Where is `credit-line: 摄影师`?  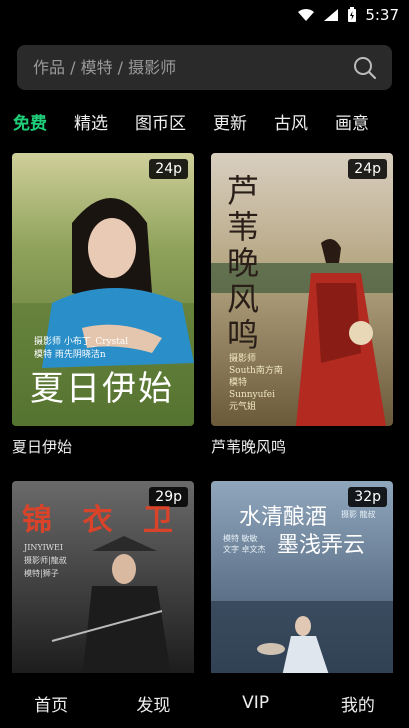 credit-line: 摄影师 is located at coordinates (243, 359).